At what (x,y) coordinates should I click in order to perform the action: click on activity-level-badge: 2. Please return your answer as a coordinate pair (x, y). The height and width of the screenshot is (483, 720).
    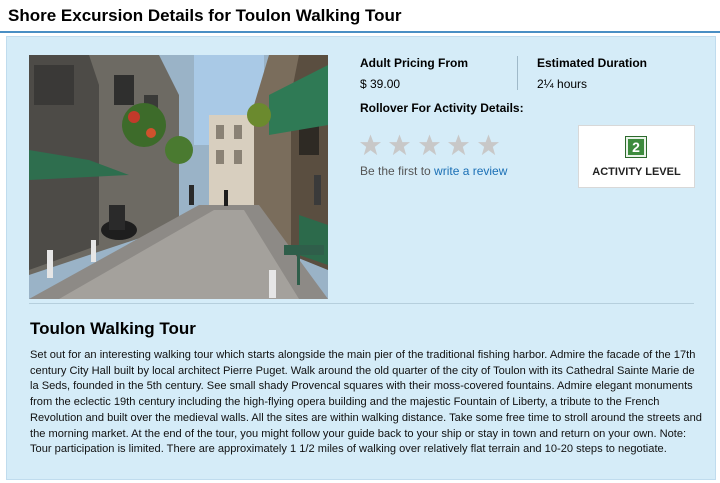
    Looking at the image, I should click on (636, 147).